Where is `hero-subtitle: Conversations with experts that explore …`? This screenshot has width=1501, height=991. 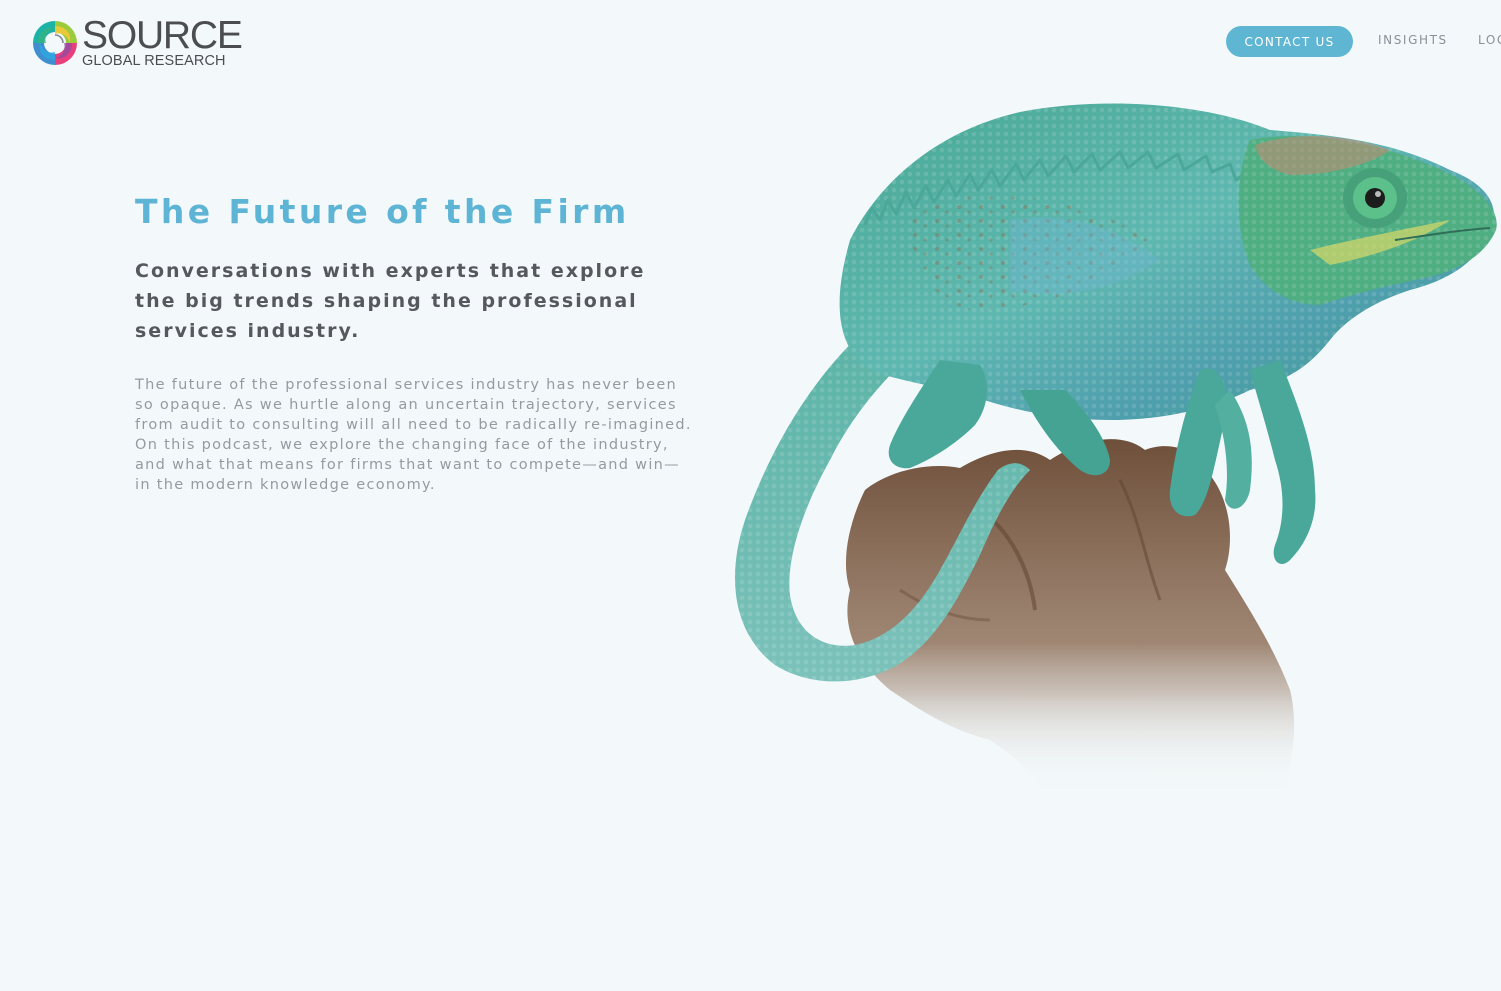 hero-subtitle: Conversations with experts that explore … is located at coordinates (390, 301).